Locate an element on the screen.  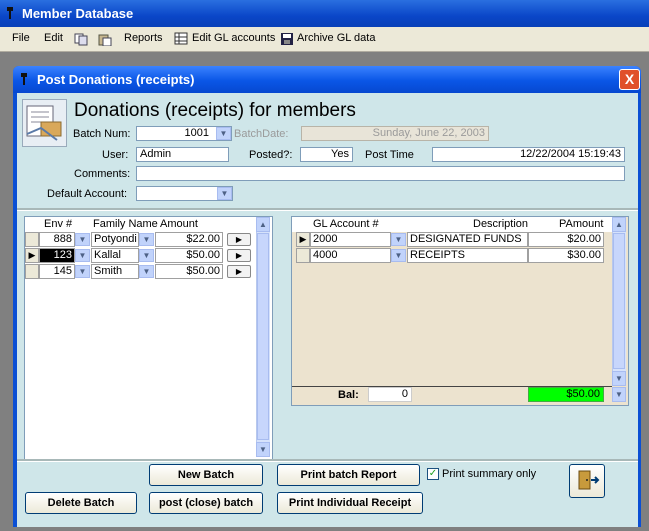
gl-account-cell: 2000 is located at coordinates (350, 239).